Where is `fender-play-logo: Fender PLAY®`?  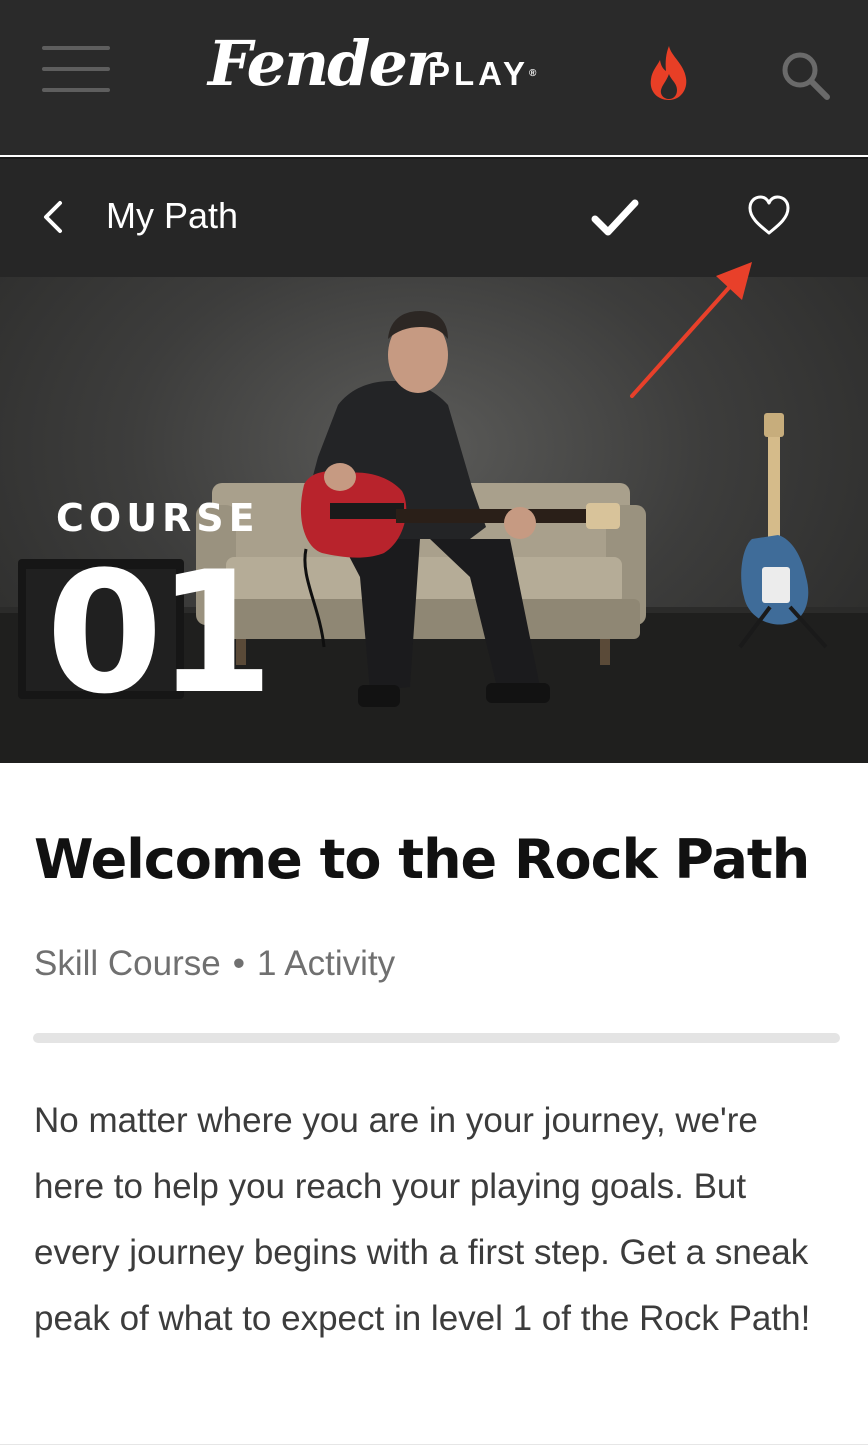
fender-play-logo: Fender PLAY® is located at coordinates (380, 67).